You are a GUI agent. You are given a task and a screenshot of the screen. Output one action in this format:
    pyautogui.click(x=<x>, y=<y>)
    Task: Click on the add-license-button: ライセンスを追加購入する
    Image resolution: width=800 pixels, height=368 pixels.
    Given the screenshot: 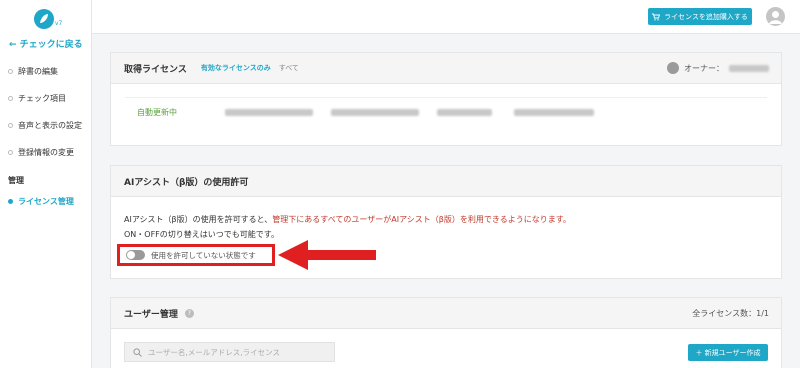 What is the action you would take?
    pyautogui.click(x=700, y=16)
    